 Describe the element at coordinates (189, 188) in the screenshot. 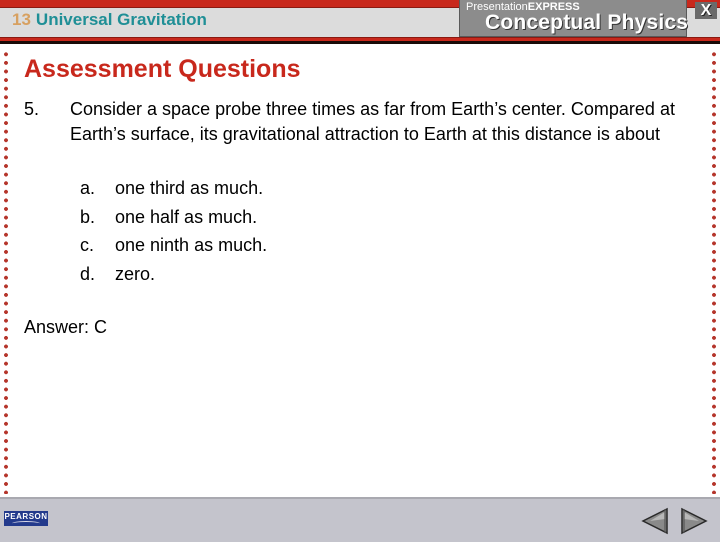

I see `choice-text: one third as much.` at that location.